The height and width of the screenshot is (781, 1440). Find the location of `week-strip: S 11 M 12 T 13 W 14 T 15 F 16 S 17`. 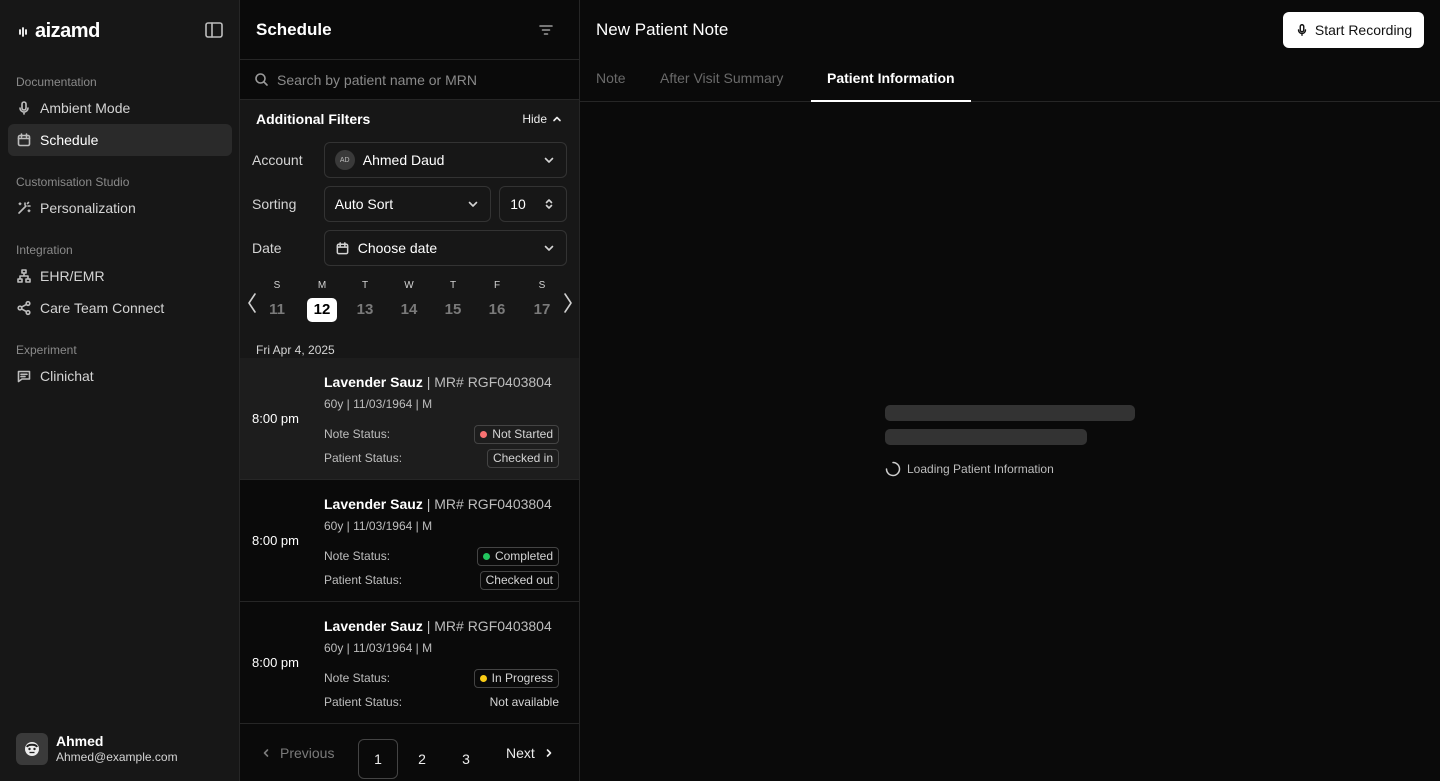

week-strip: S 11 M 12 T 13 W 14 T 15 F 16 S 17 is located at coordinates (410, 299).